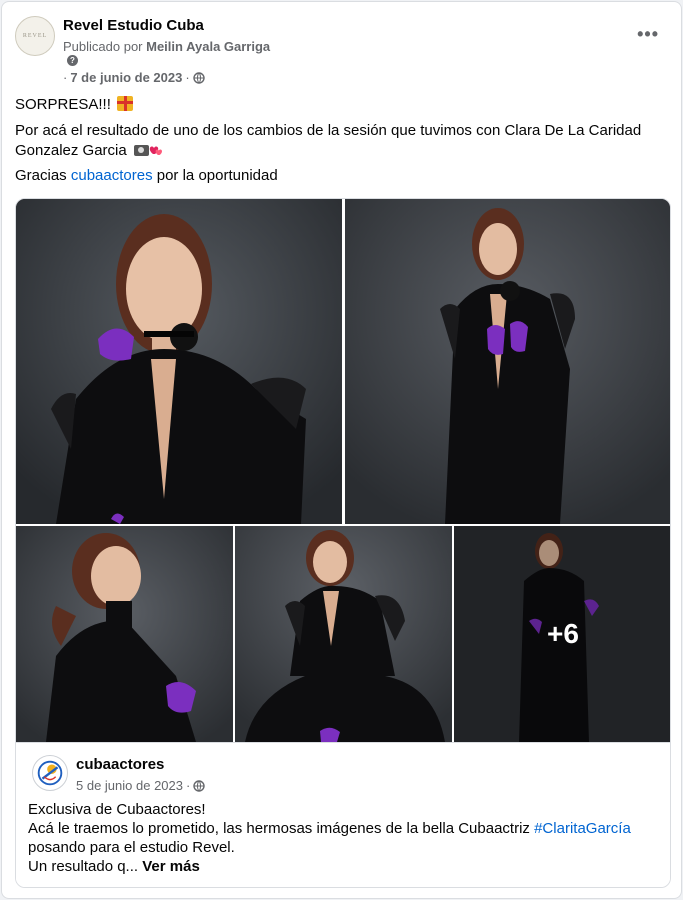 The height and width of the screenshot is (900, 683). Describe the element at coordinates (131, 847) in the screenshot. I see `shared-text-line3: posando para el estudio Revel.` at that location.